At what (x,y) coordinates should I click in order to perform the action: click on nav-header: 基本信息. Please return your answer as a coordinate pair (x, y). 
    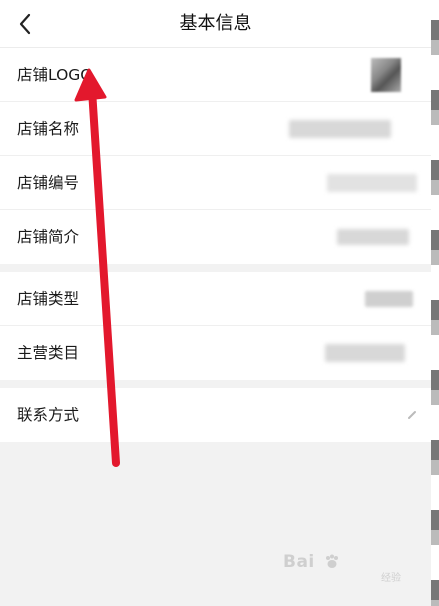
    Looking at the image, I should click on (215, 24).